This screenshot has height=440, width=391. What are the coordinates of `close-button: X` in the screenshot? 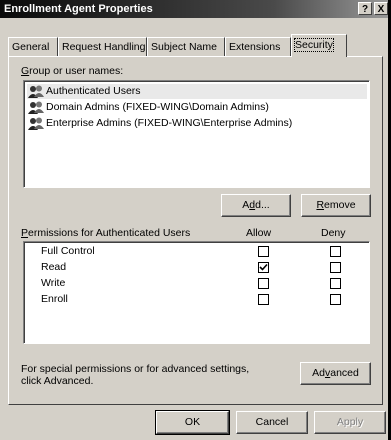 It's located at (381, 8).